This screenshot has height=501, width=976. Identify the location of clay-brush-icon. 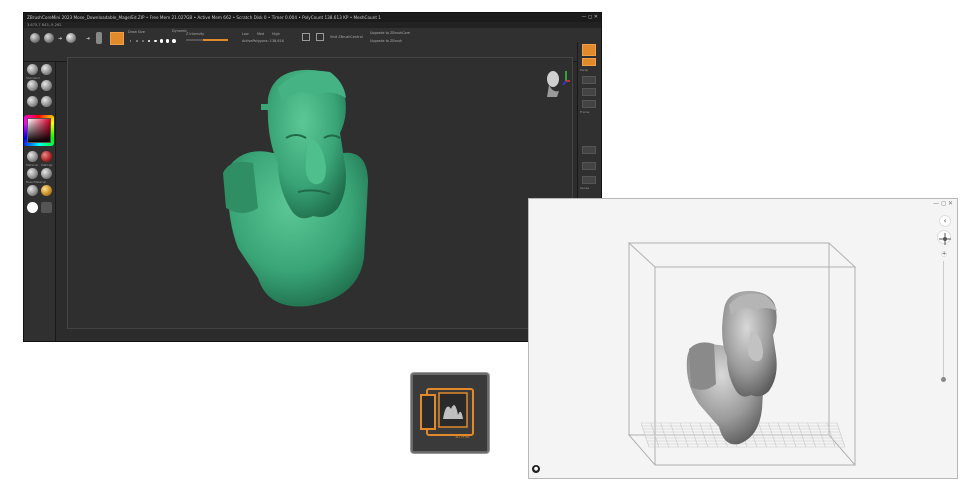
(46, 69).